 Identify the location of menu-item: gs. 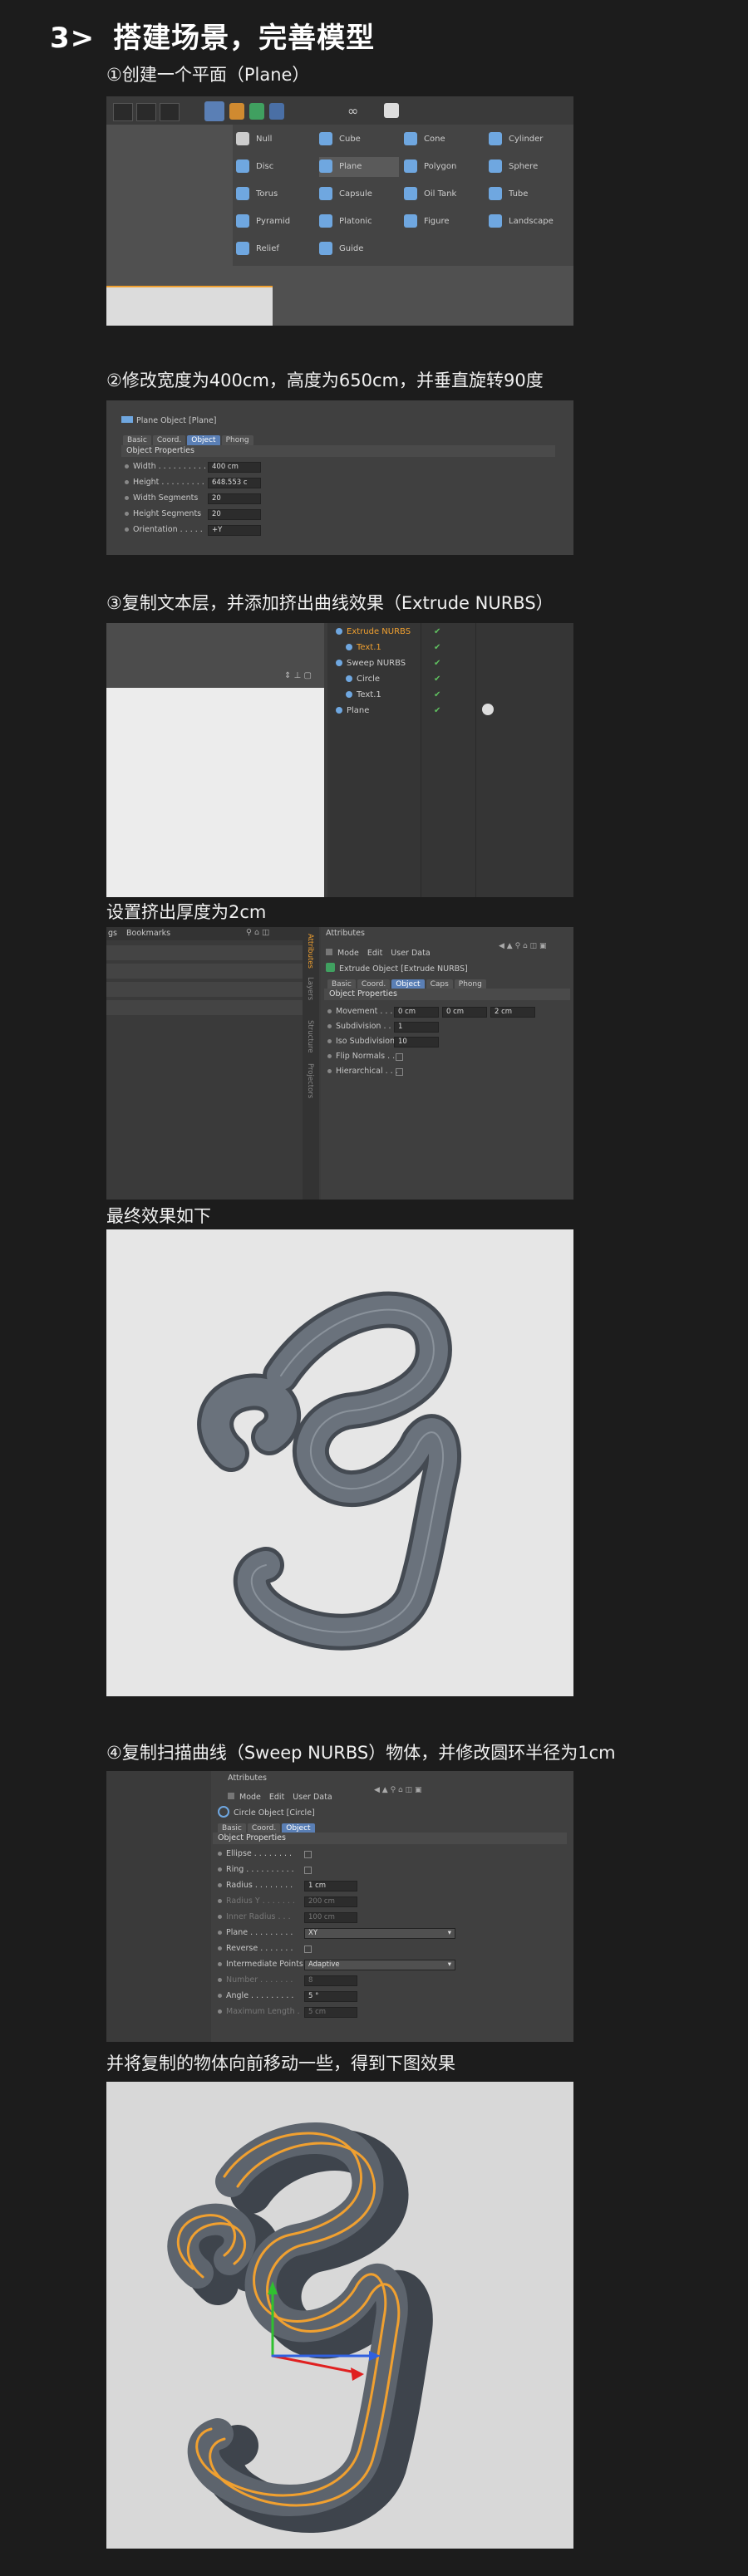
(112, 933).